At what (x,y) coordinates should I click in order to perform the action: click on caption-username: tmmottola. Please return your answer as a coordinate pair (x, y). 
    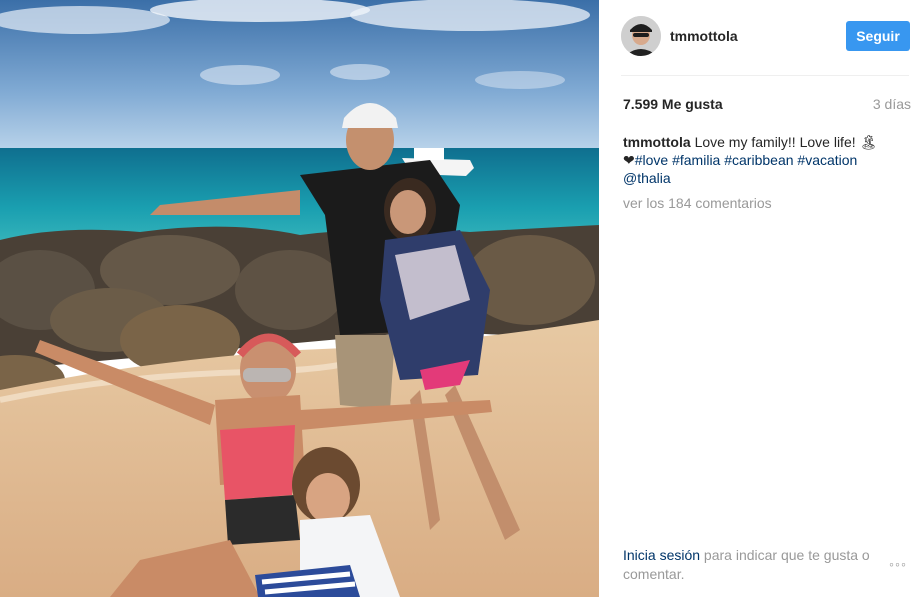
    Looking at the image, I should click on (657, 142).